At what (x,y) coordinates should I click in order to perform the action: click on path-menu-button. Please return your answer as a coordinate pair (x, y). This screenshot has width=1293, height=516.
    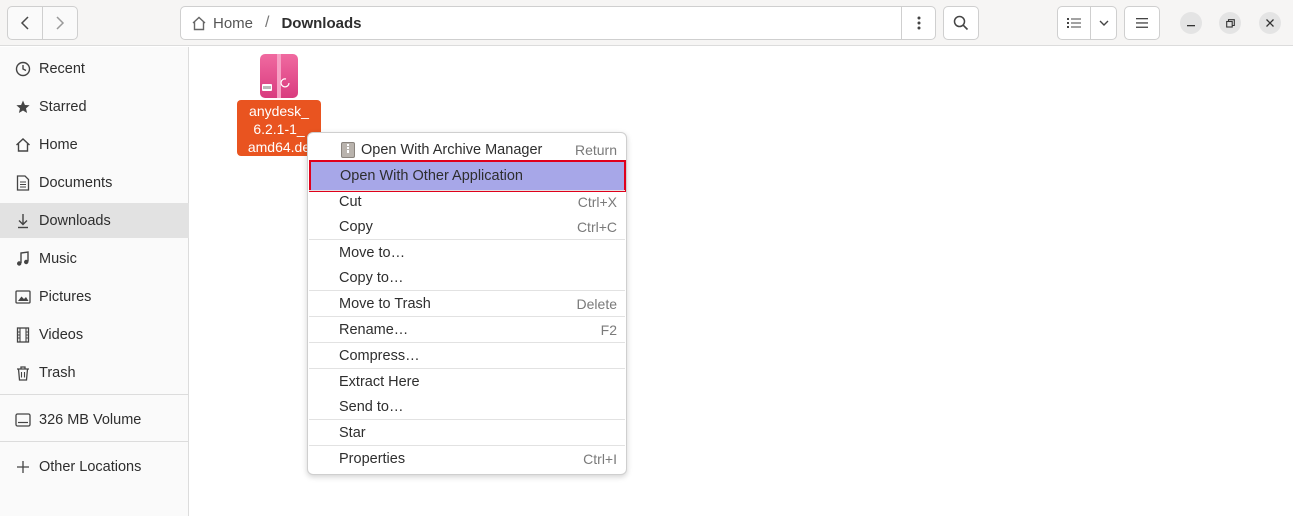
    Looking at the image, I should click on (918, 23).